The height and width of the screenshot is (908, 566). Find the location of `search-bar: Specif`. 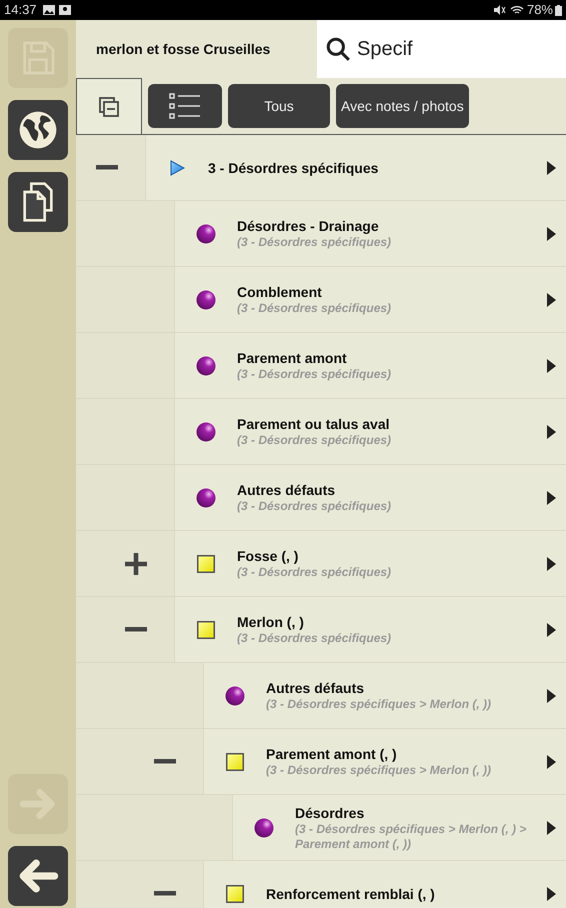

search-bar: Specif is located at coordinates (441, 49).